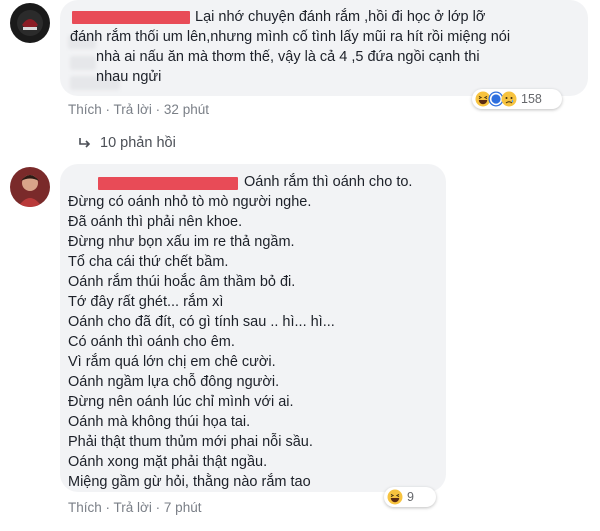 This screenshot has width=600, height=531. What do you see at coordinates (190, 442) in the screenshot?
I see `comment-text-line: Phải thật thum thủm mới phai nỗi sầu.` at bounding box center [190, 442].